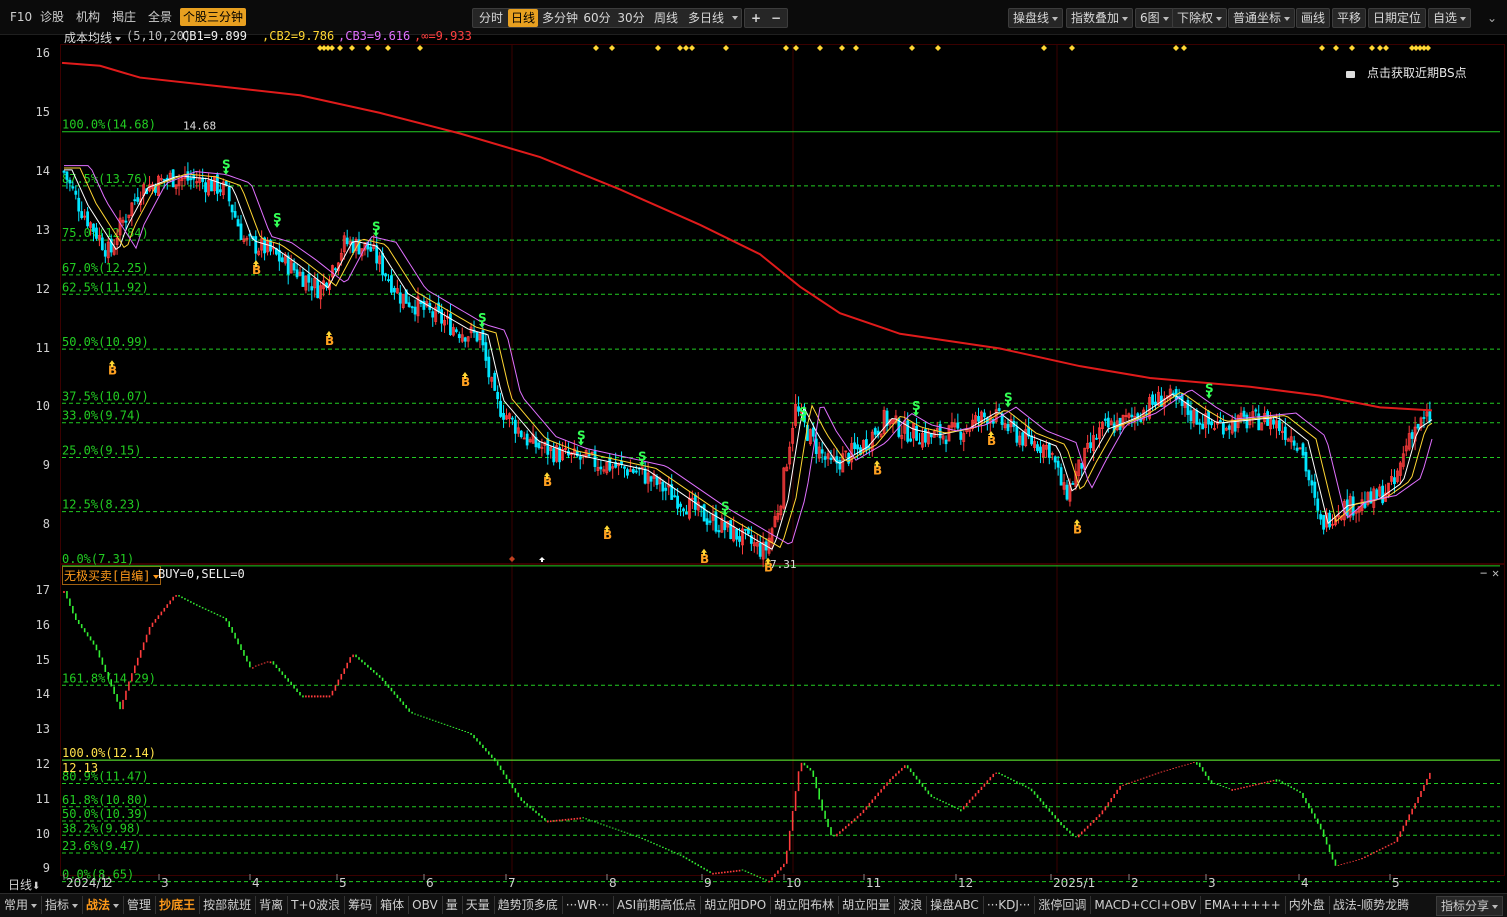  I want to click on bottom-tab: 指标, so click(60, 905).